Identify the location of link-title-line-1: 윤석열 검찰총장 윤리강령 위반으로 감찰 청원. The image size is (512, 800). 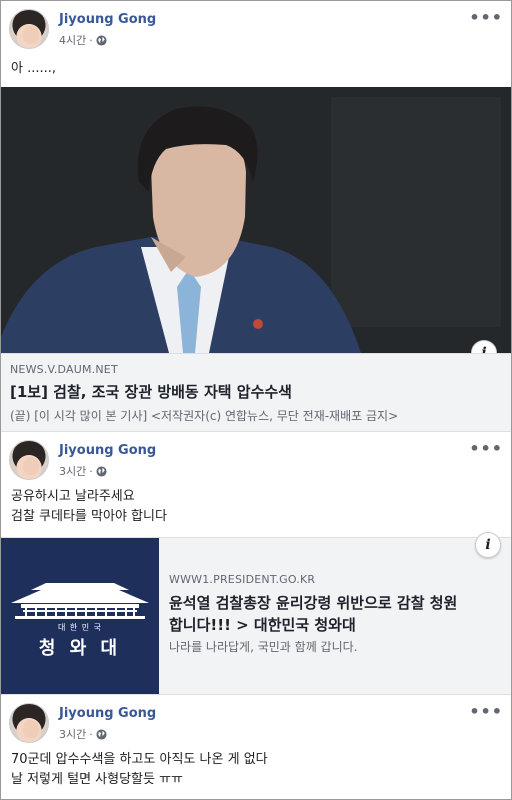
(313, 603).